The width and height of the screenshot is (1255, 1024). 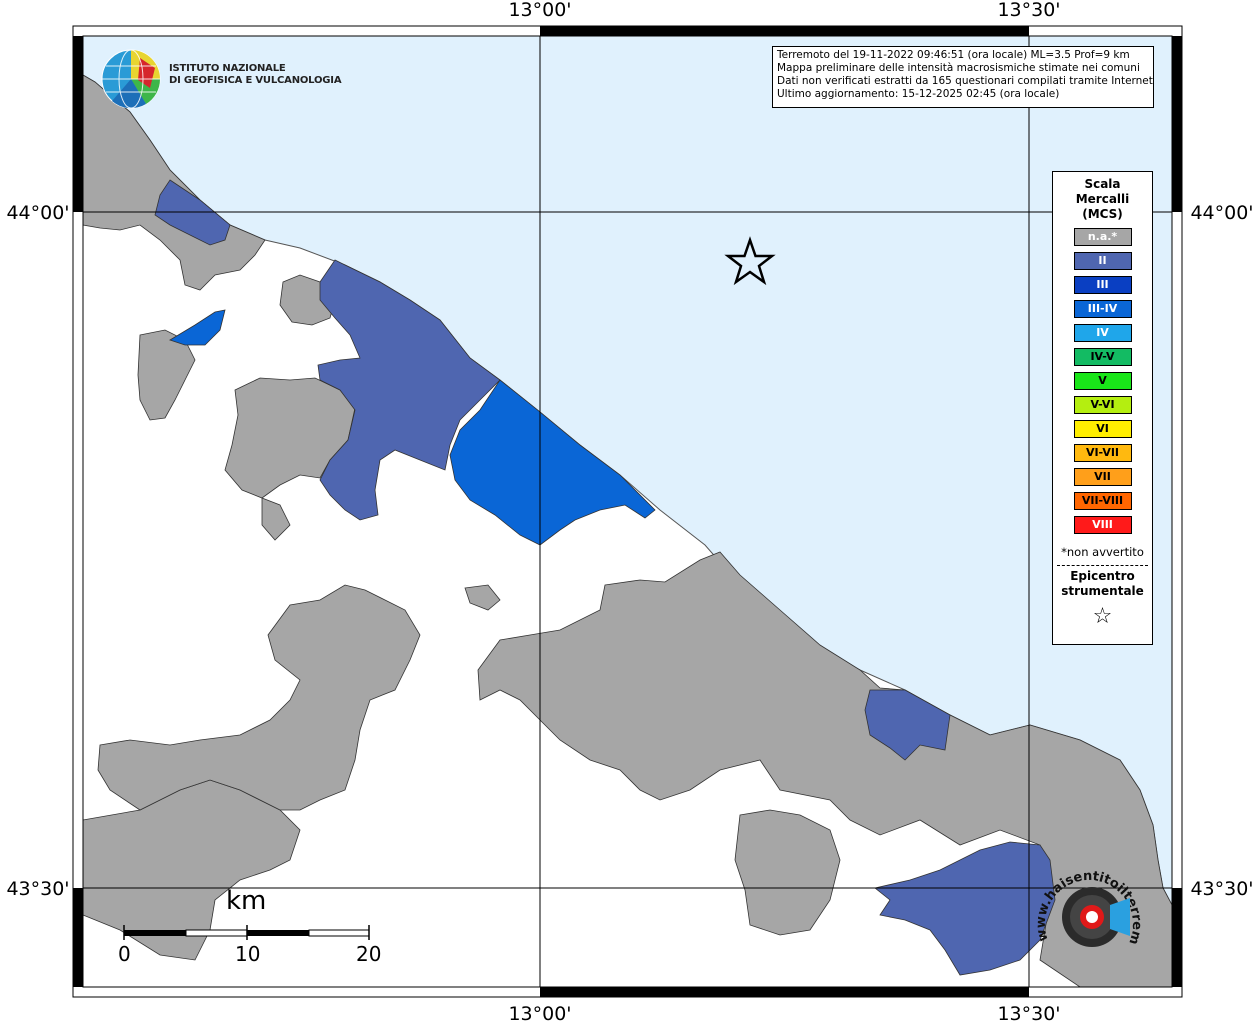 What do you see at coordinates (1102, 214) in the screenshot?
I see `legend-title-line3: (MCS)` at bounding box center [1102, 214].